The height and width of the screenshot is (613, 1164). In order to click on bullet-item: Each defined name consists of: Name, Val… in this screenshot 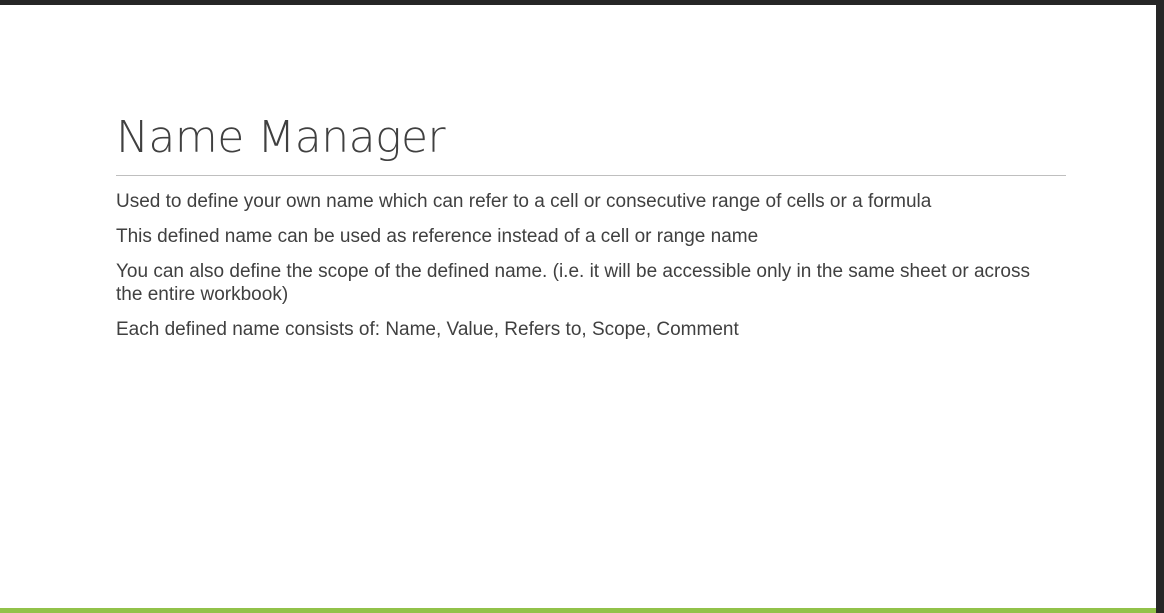, I will do `click(427, 329)`.